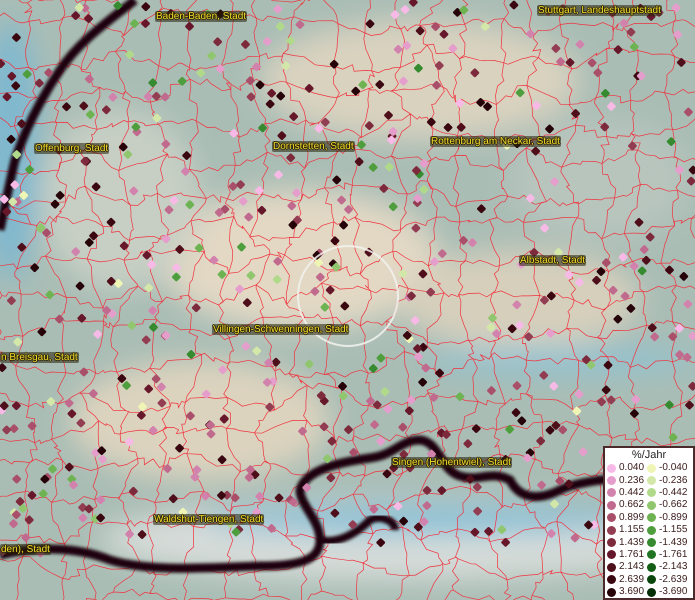  Describe the element at coordinates (552, 260) in the screenshot. I see `place-label: Albstadt, Stadt` at that location.